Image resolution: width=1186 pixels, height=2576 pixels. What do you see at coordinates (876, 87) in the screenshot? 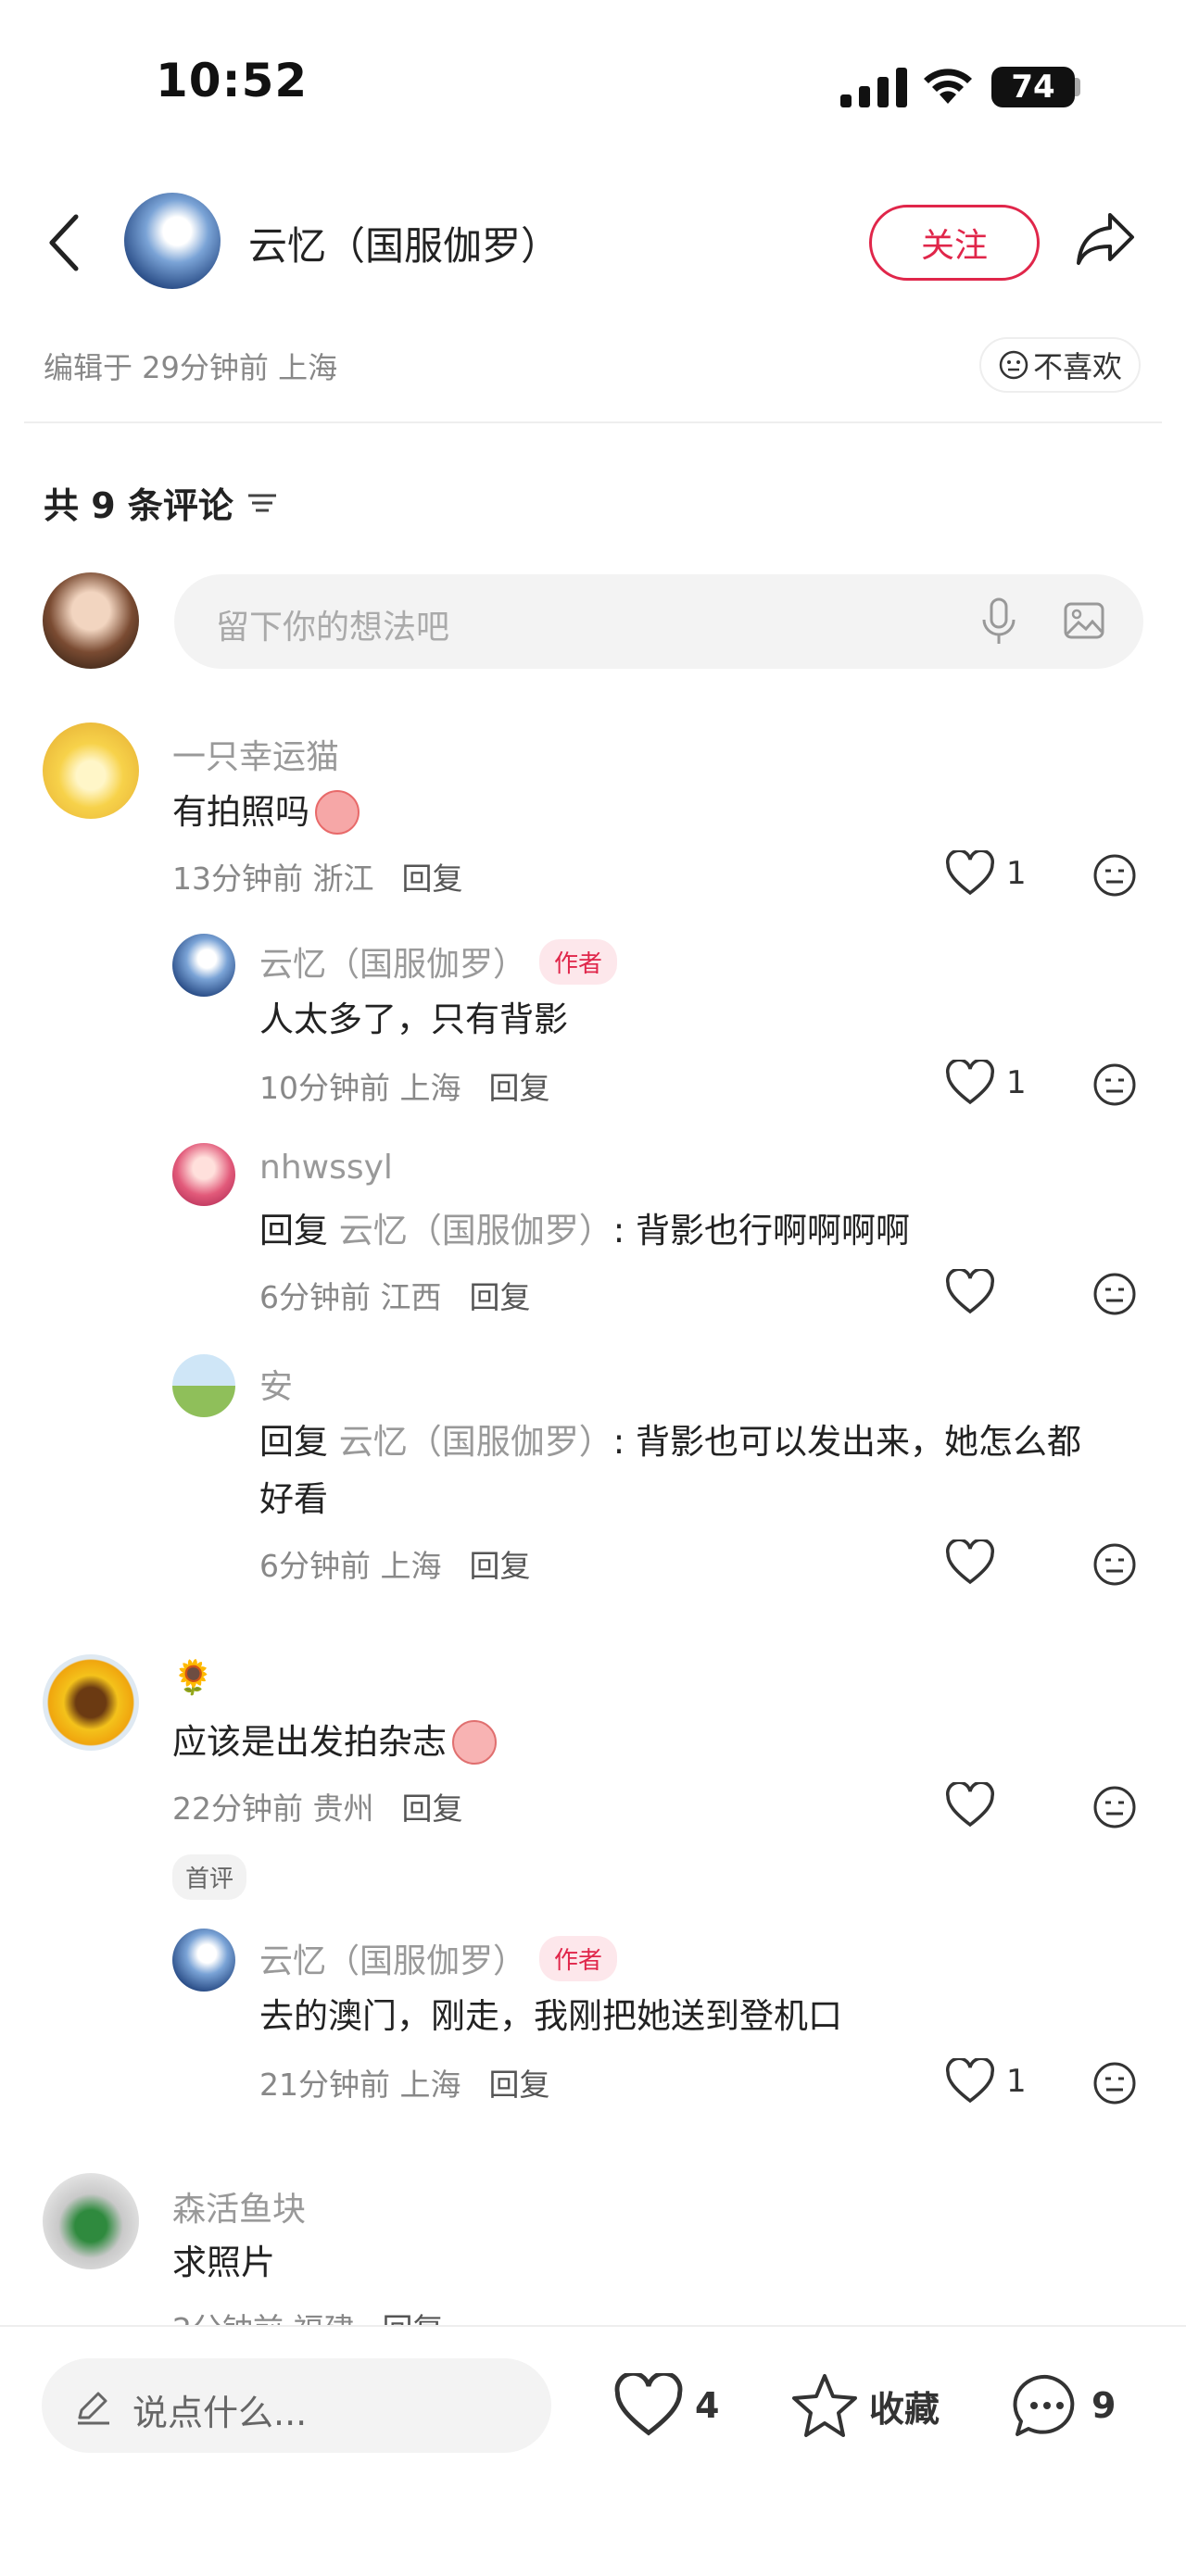
I see `signal-icon` at bounding box center [876, 87].